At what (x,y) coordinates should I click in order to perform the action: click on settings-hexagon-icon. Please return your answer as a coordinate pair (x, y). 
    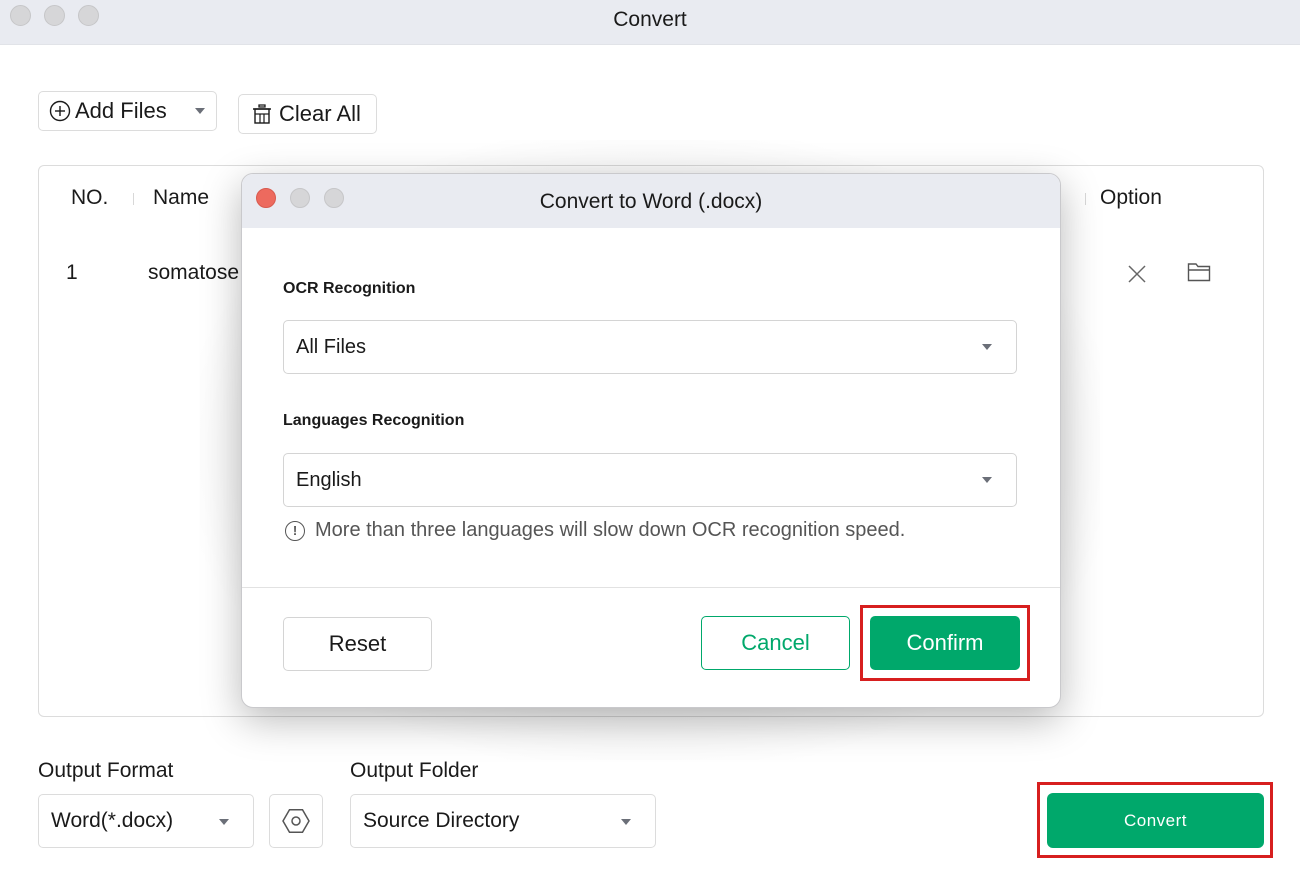
    Looking at the image, I should click on (296, 821).